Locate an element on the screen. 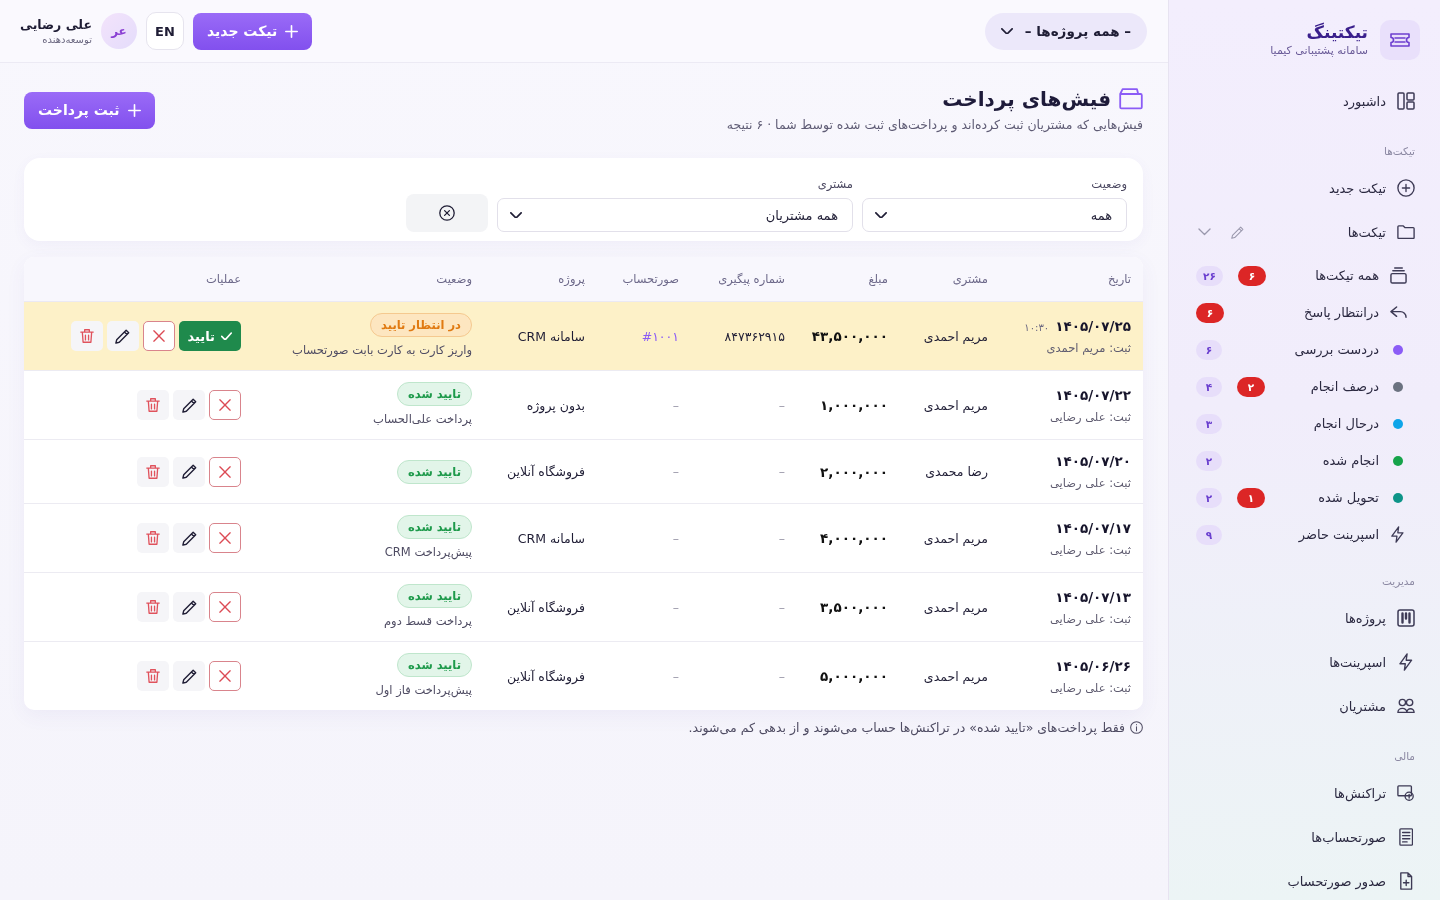 This screenshot has height=900, width=1440. language-button: EN is located at coordinates (164, 31).